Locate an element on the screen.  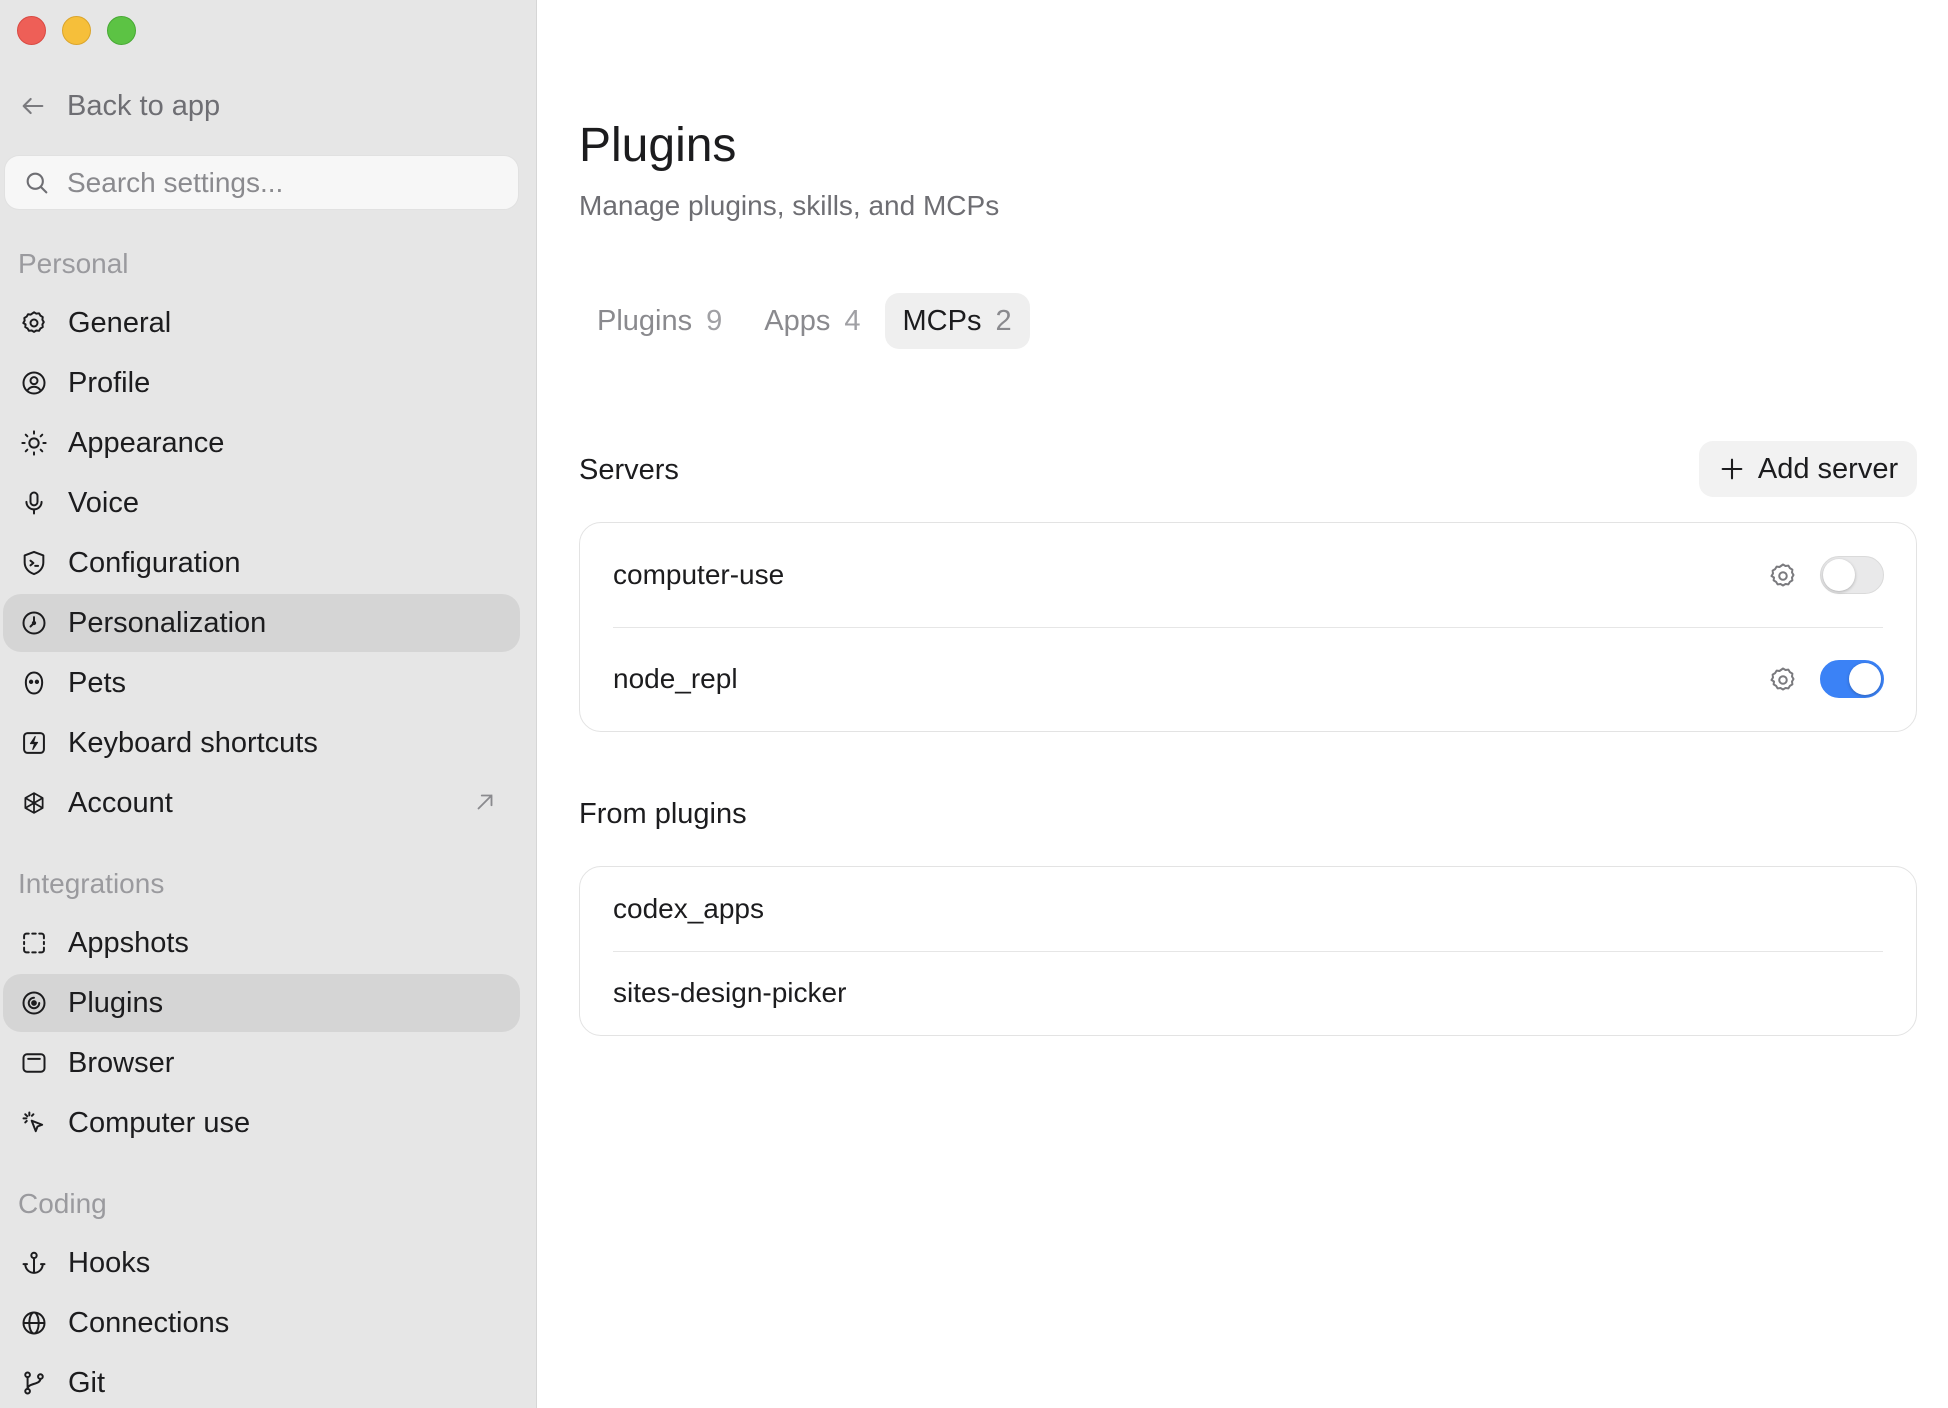
sidebar-item-pets: Pets is located at coordinates (261, 683).